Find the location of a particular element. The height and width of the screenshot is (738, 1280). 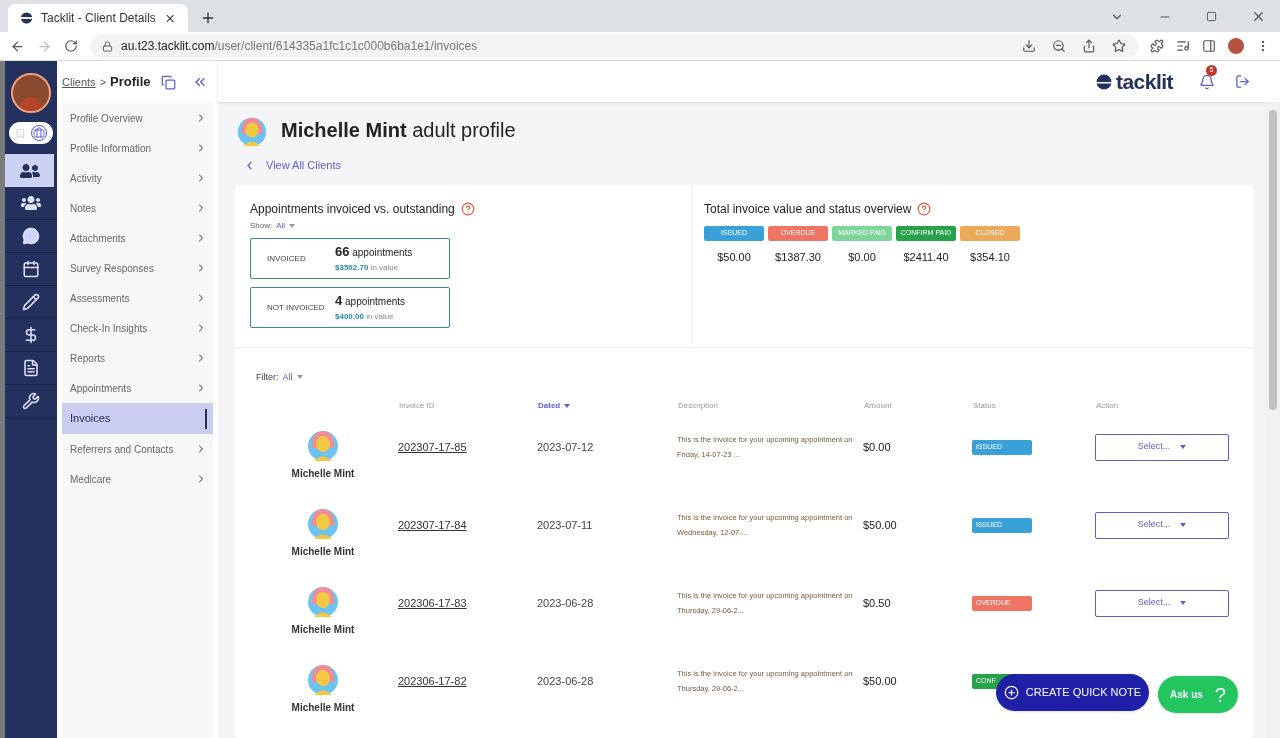

invoice-link: 202306-17-83 is located at coordinates (467, 603).